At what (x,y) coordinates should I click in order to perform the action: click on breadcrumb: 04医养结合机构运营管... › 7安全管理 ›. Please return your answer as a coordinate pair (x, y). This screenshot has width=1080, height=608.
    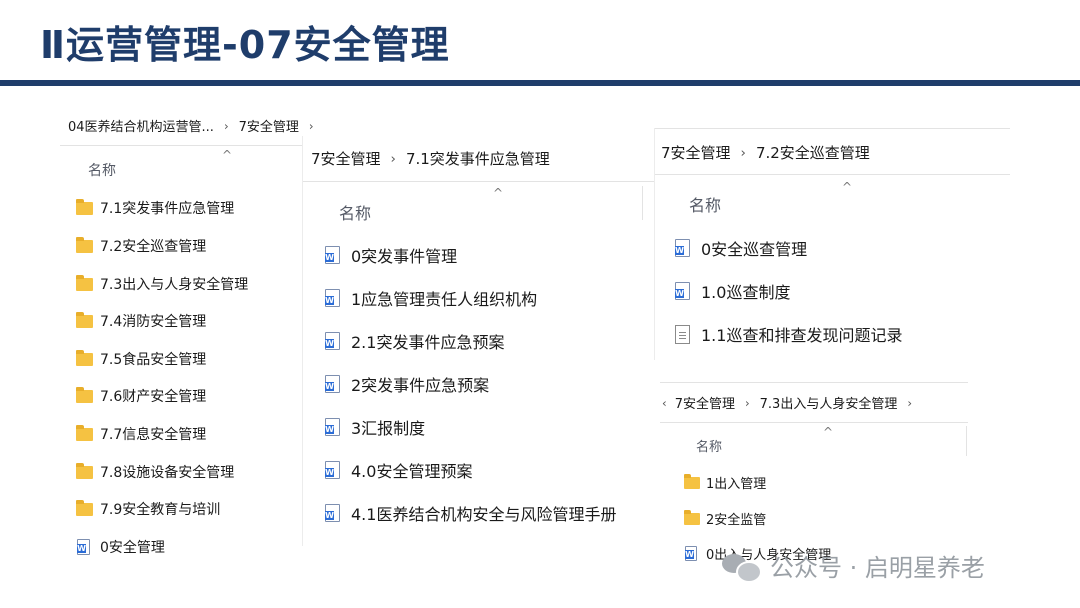
    Looking at the image, I should click on (196, 126).